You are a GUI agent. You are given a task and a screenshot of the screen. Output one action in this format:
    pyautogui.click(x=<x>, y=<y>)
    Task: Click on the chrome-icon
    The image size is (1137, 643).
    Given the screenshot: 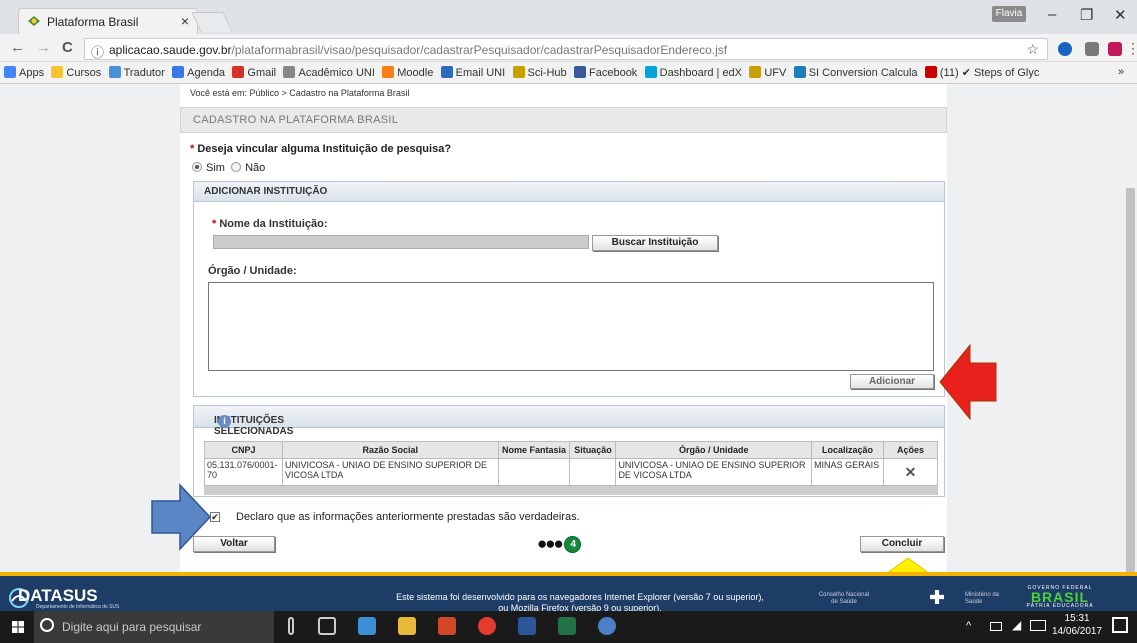 What is the action you would take?
    pyautogui.click(x=487, y=626)
    